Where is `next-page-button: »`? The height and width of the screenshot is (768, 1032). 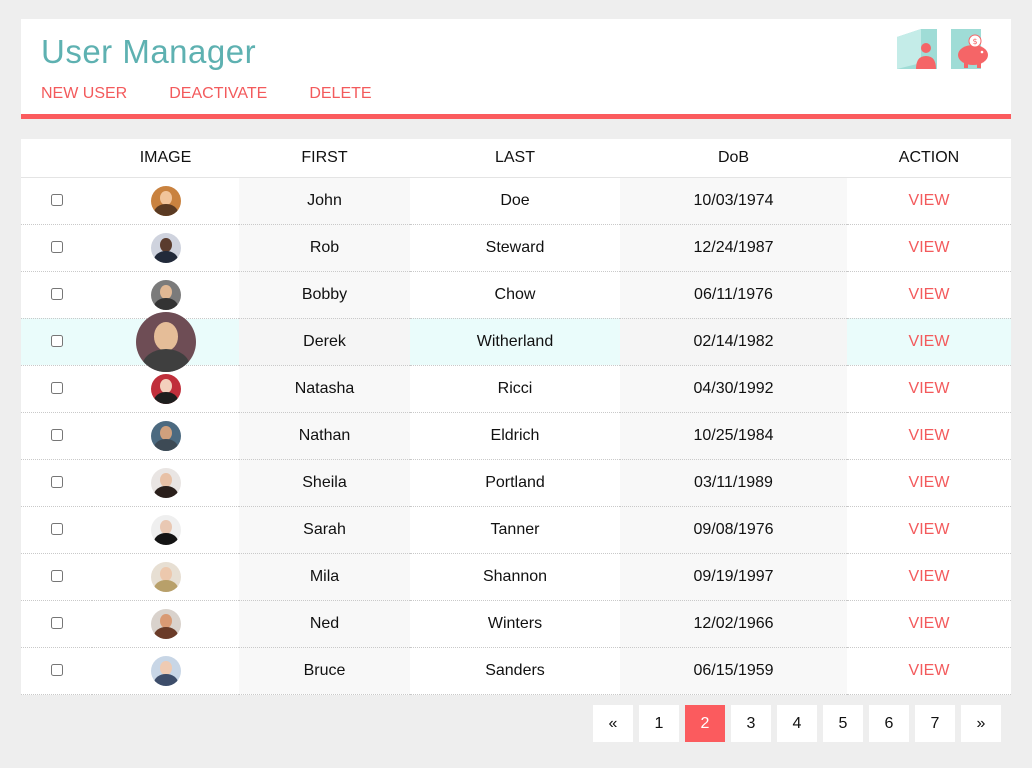
next-page-button: » is located at coordinates (981, 723).